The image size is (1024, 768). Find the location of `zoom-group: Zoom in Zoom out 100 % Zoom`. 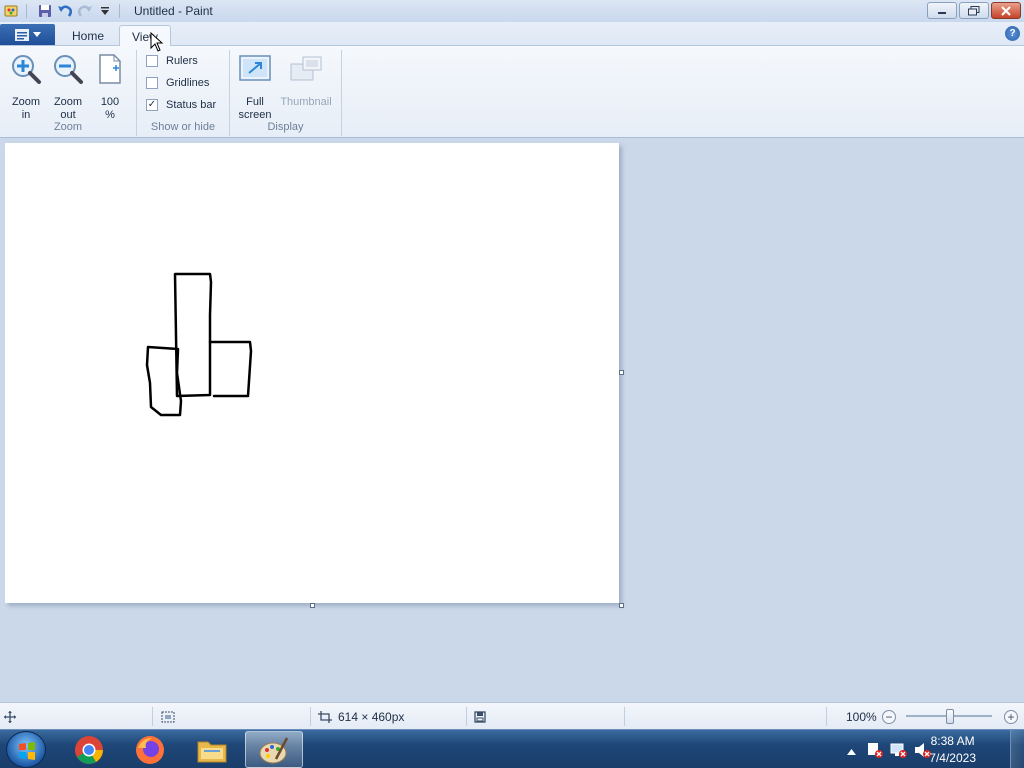

zoom-group: Zoom in Zoom out 100 % Zoom is located at coordinates (68, 93).